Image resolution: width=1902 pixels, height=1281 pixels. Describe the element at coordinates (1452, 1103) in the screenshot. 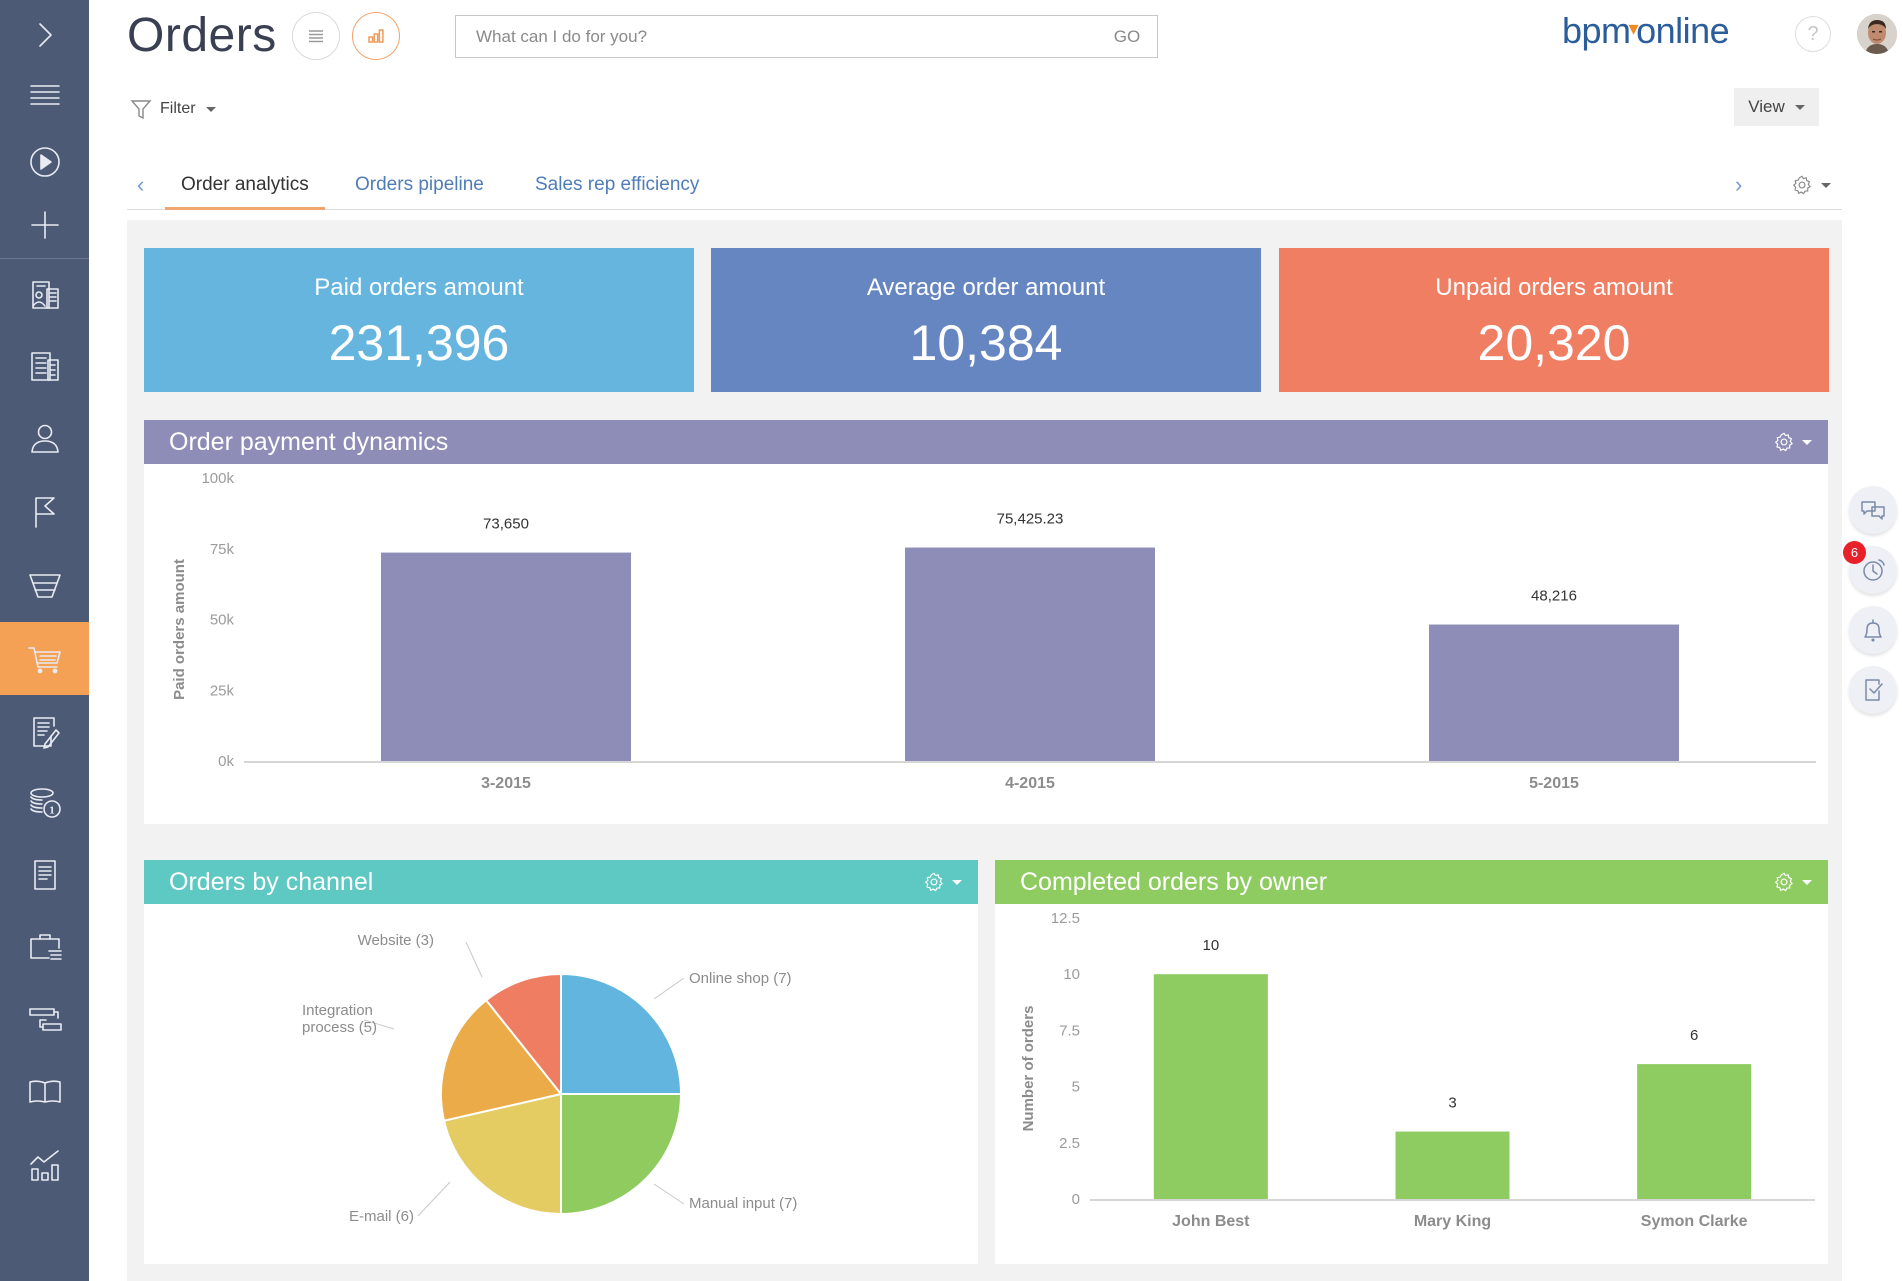

I see `bar-data-label: 3` at that location.